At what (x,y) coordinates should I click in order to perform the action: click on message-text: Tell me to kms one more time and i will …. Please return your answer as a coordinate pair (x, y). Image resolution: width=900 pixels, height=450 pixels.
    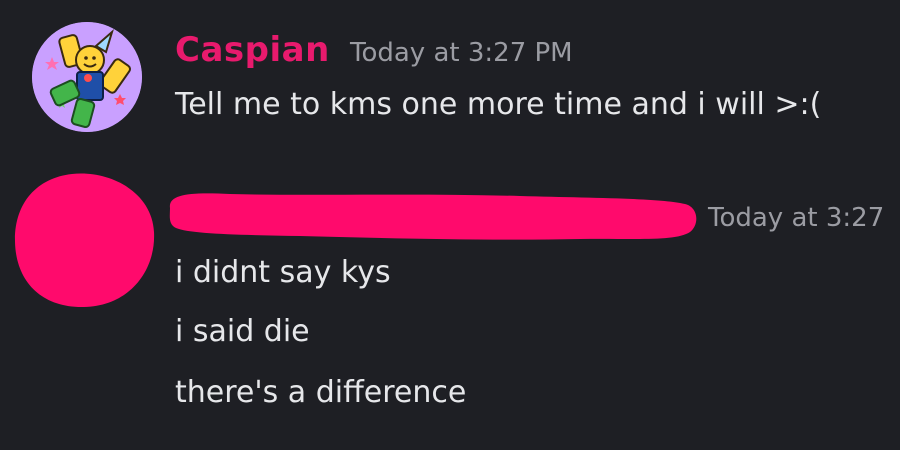
    Looking at the image, I should click on (498, 104).